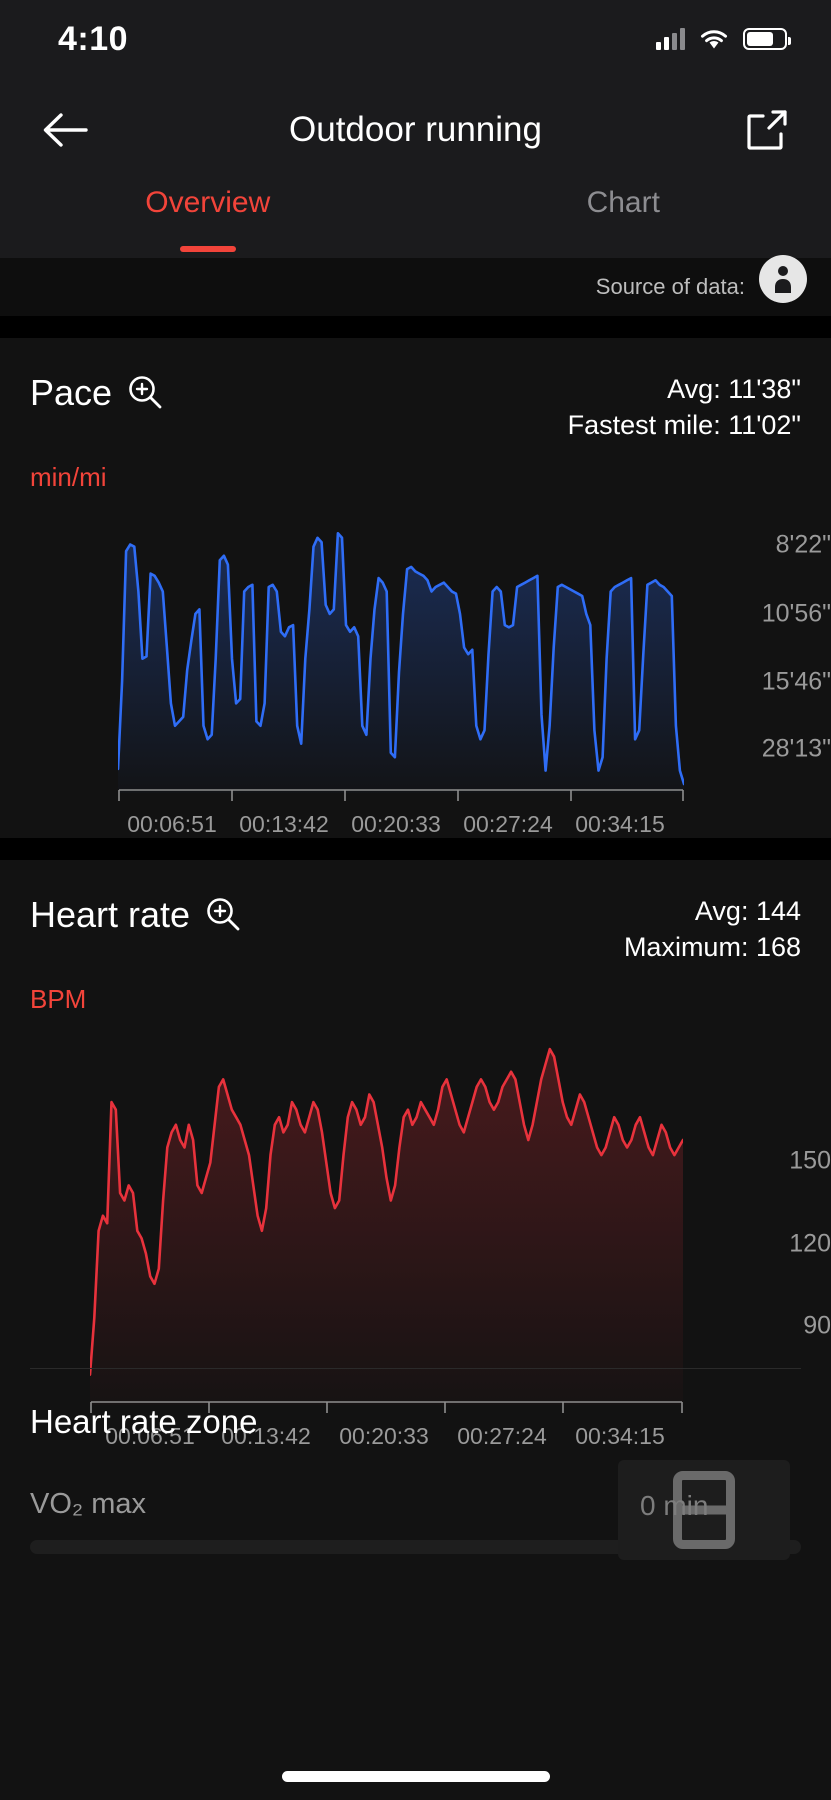 This screenshot has width=831, height=1800. What do you see at coordinates (415, 391) in the screenshot?
I see `pace-card-header: Pace Avg: 11'38" Fastest mile: 11'02"` at bounding box center [415, 391].